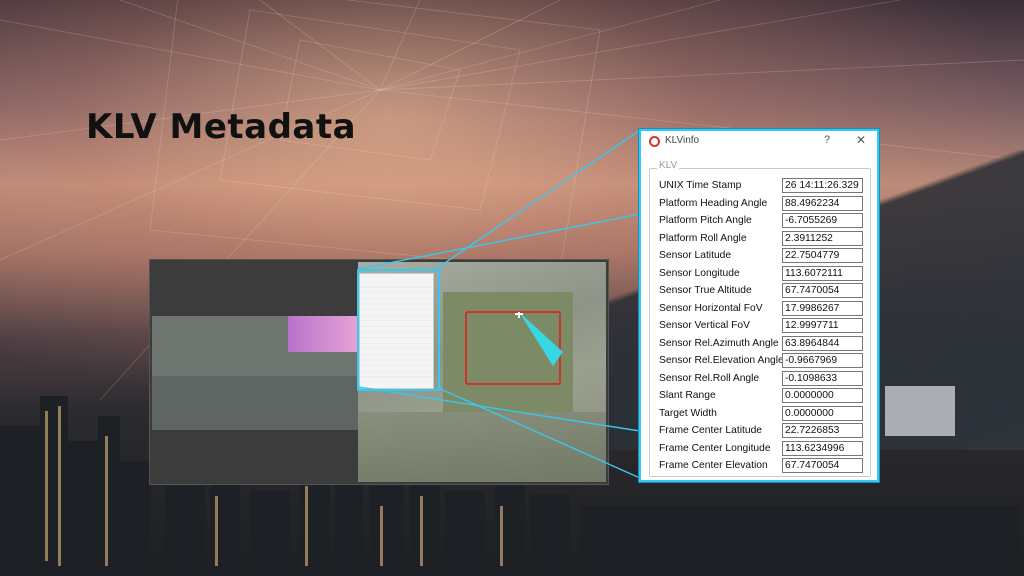  I want to click on klv-field-value: 113.6072111, so click(822, 273).